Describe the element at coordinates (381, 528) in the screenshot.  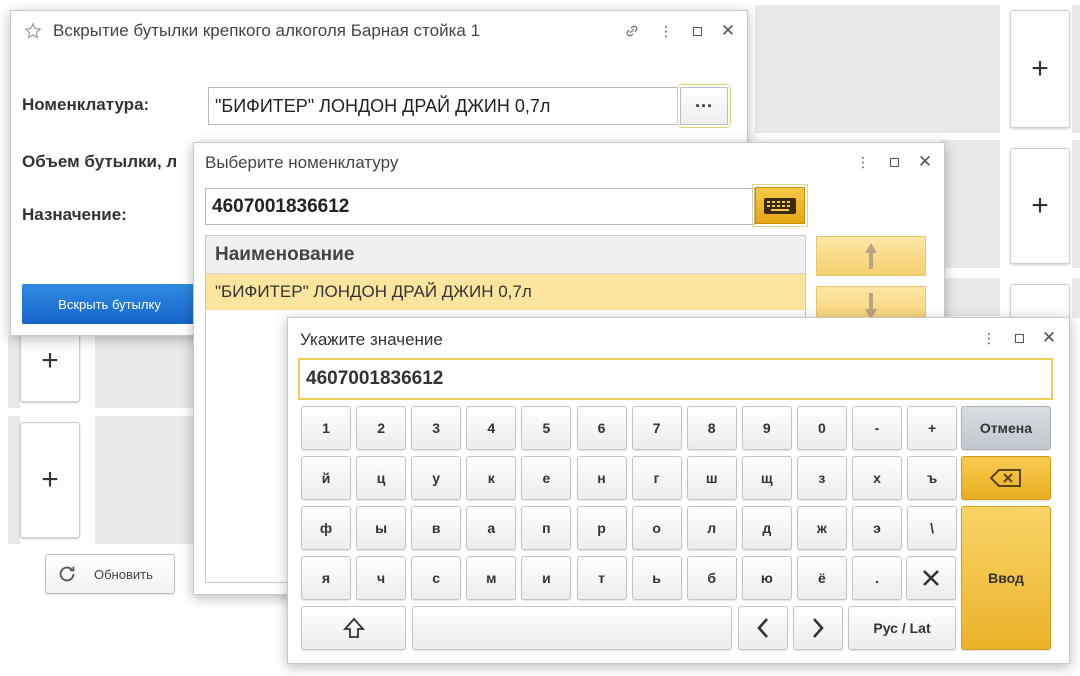
I see `key-row3: ы` at that location.